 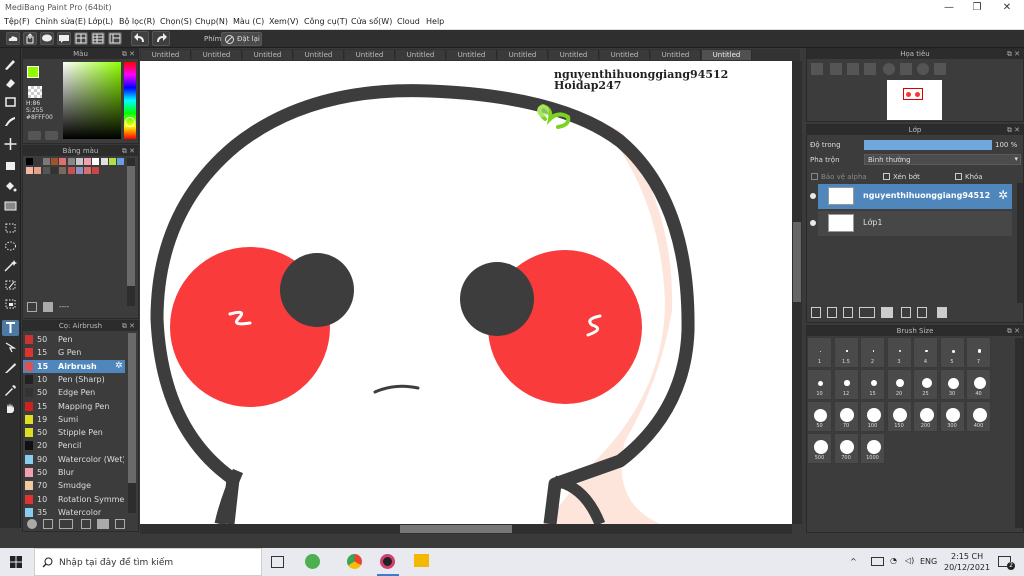 I want to click on brush-size-option: 15, so click(x=872, y=384).